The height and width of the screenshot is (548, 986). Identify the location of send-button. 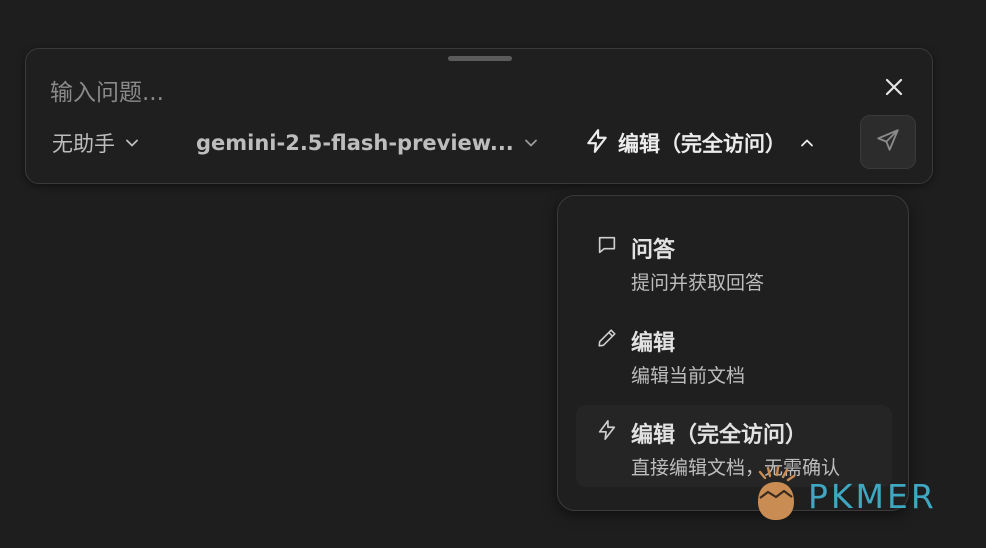
(888, 142).